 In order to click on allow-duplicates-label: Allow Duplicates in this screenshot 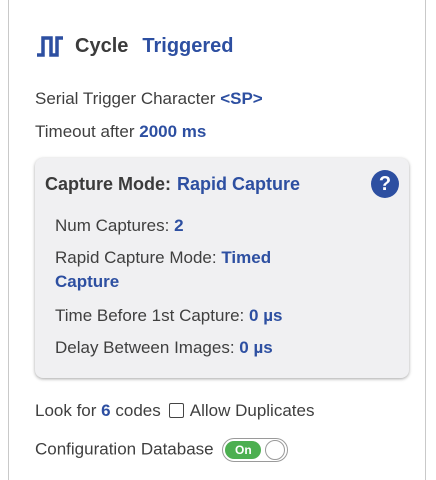, I will do `click(252, 410)`.